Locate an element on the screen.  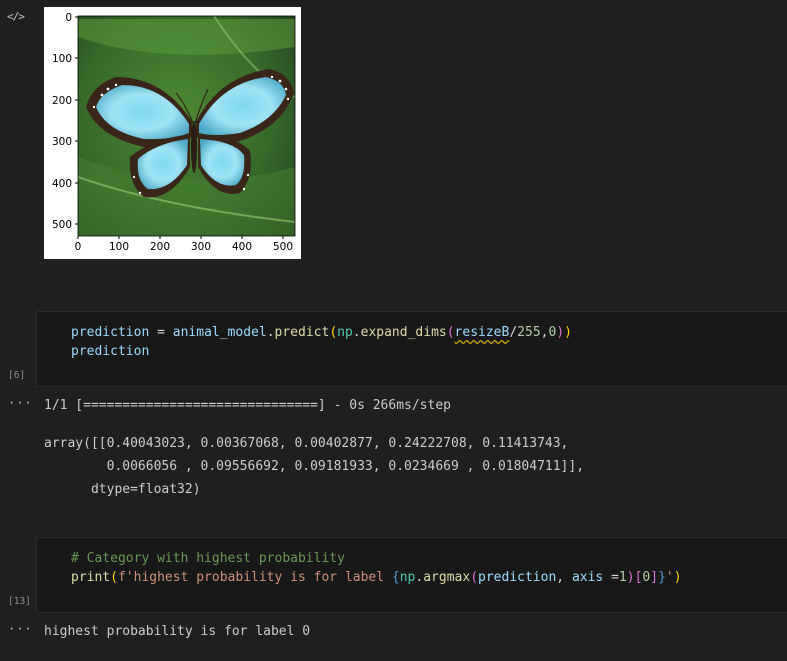
token: argmax is located at coordinates (447, 577).